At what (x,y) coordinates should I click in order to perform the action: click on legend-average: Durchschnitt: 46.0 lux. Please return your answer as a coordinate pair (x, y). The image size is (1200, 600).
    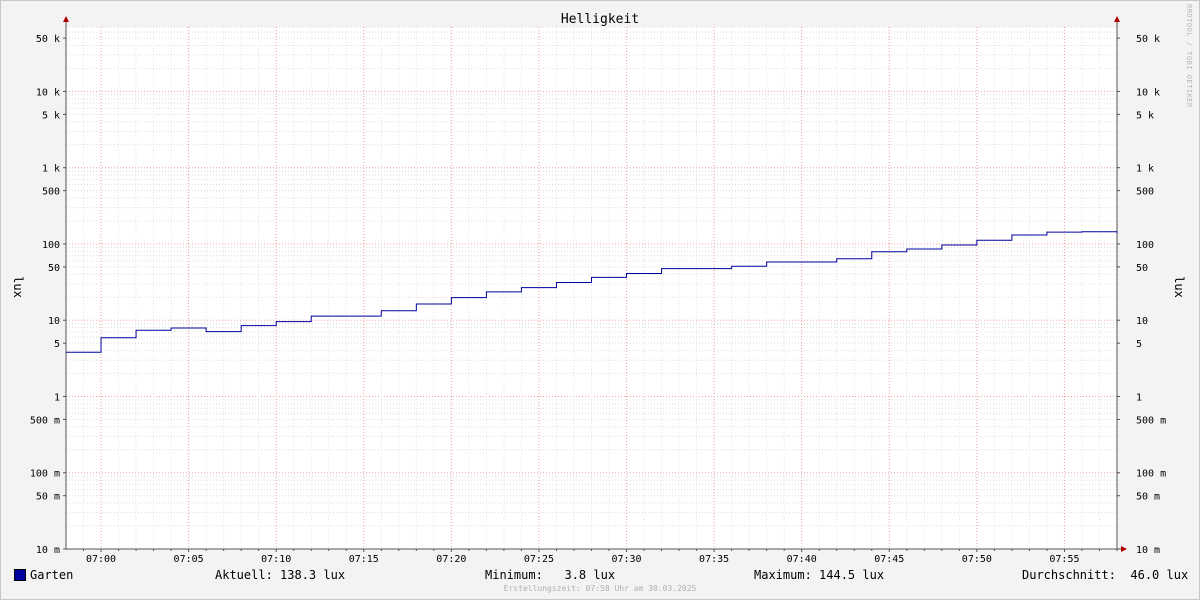
    Looking at the image, I should click on (1105, 575).